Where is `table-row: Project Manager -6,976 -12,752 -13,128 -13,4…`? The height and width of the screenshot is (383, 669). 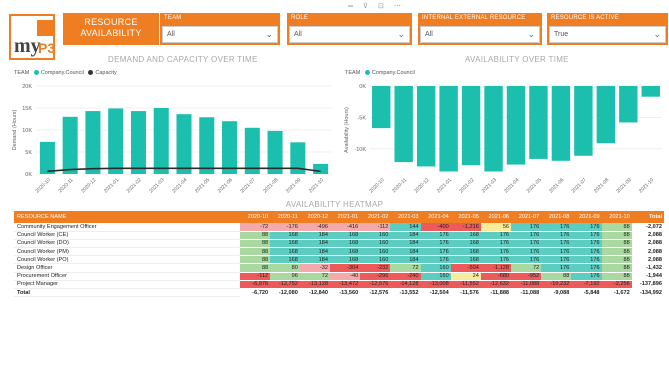
table-row: Project Manager -6,976 -12,752 -13,128 -13,4… is located at coordinates (339, 285).